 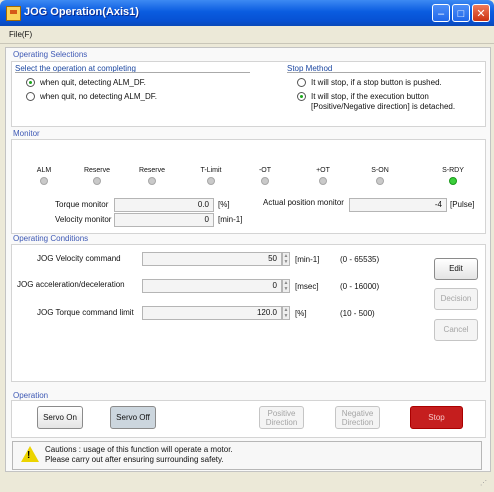 What do you see at coordinates (230, 219) in the screenshot?
I see `velocity-monitor-unit: [min-1]` at bounding box center [230, 219].